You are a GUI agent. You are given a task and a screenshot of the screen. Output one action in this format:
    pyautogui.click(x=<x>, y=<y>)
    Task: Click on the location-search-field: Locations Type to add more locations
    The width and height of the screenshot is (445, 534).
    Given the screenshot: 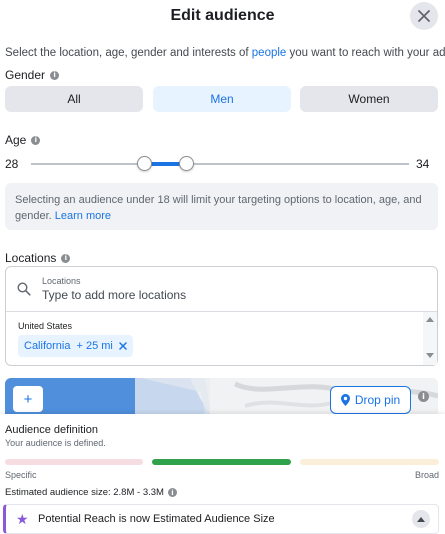 What is the action you would take?
    pyautogui.click(x=221, y=289)
    